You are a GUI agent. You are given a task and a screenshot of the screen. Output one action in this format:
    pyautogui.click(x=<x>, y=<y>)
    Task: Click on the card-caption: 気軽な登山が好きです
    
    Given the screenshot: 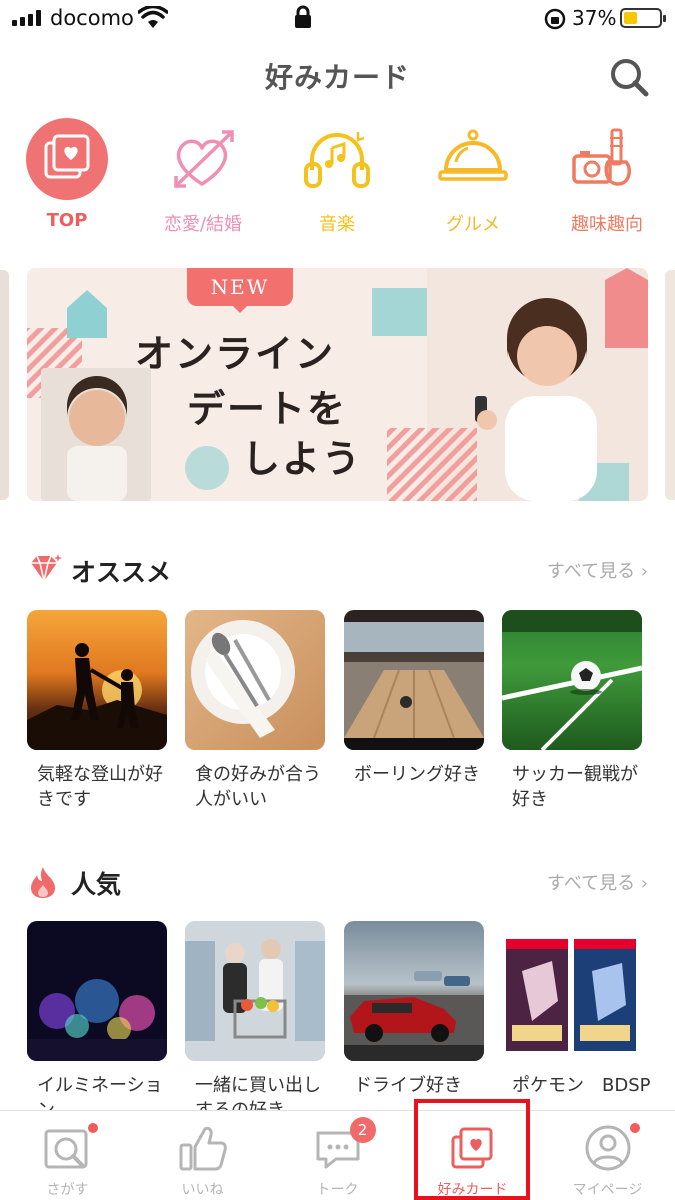 What is the action you would take?
    pyautogui.click(x=100, y=787)
    